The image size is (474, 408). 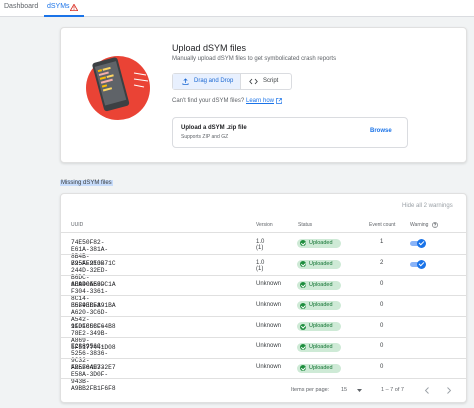 What do you see at coordinates (208, 101) in the screenshot?
I see `cant-find-text: Can't find your dSYM files?` at bounding box center [208, 101].